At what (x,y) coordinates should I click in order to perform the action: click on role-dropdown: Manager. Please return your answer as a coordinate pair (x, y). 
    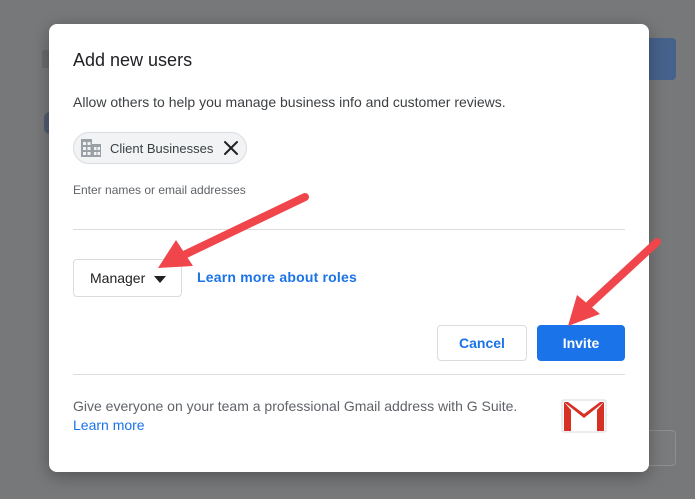
    Looking at the image, I should click on (127, 278).